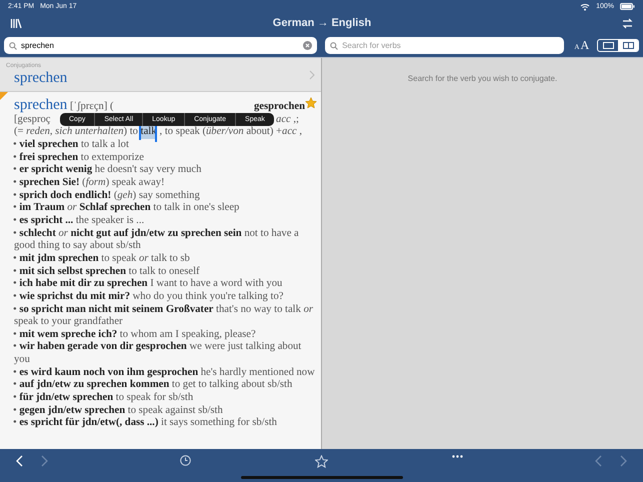 The image size is (643, 482). Describe the element at coordinates (165, 373) in the screenshot. I see `example-line: • es wird kaum noch von ihm gesprochen he's hardly mentioned now` at that location.